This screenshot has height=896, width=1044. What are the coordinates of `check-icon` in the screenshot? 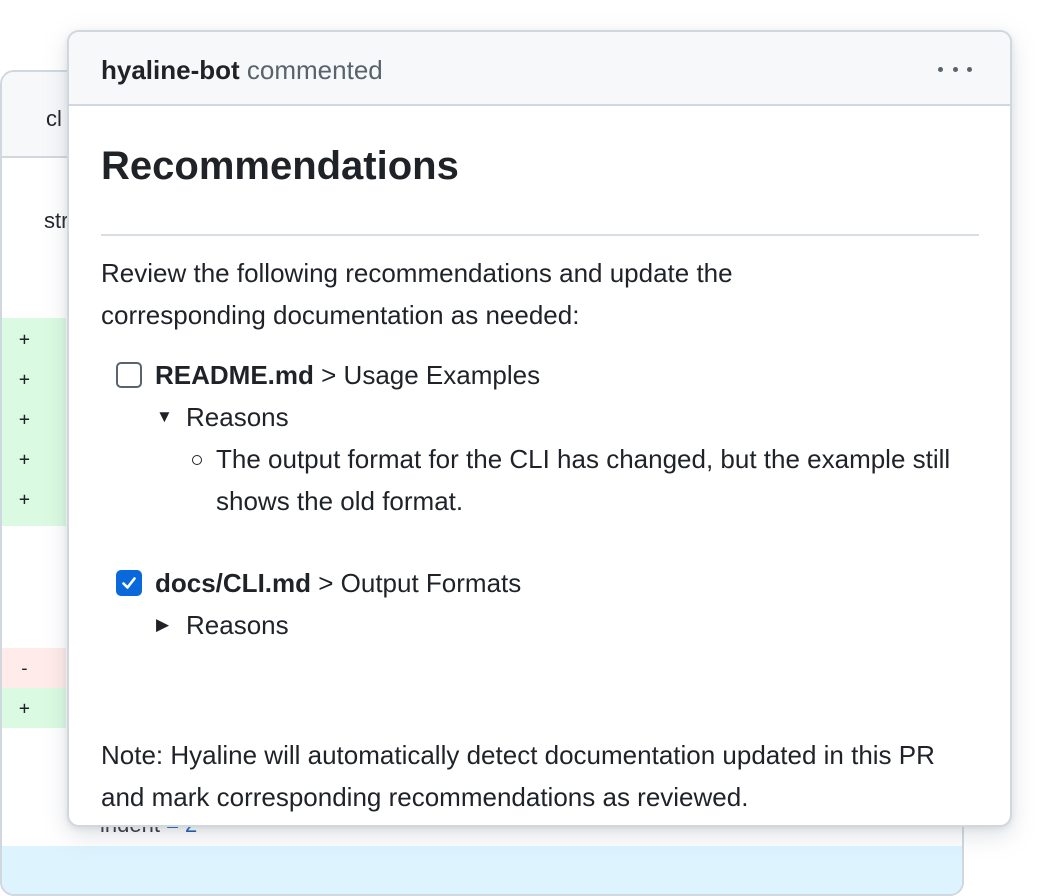 It's located at (129, 583).